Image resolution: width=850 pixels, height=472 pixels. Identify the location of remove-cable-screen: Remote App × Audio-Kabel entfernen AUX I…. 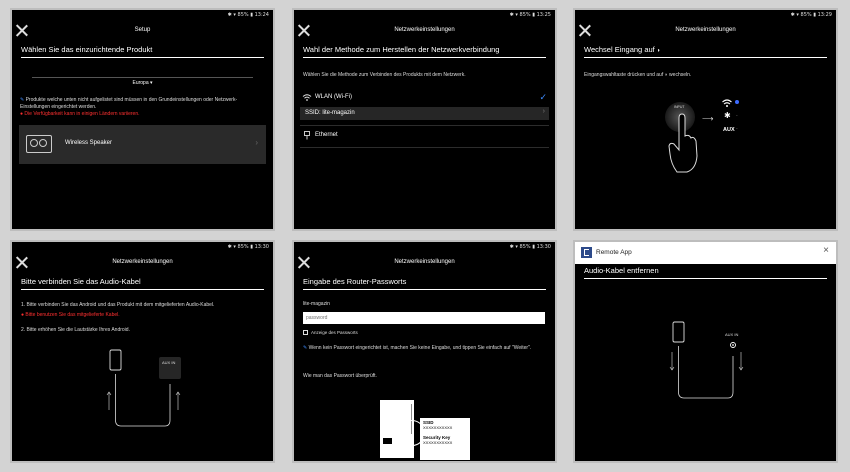
(705, 351).